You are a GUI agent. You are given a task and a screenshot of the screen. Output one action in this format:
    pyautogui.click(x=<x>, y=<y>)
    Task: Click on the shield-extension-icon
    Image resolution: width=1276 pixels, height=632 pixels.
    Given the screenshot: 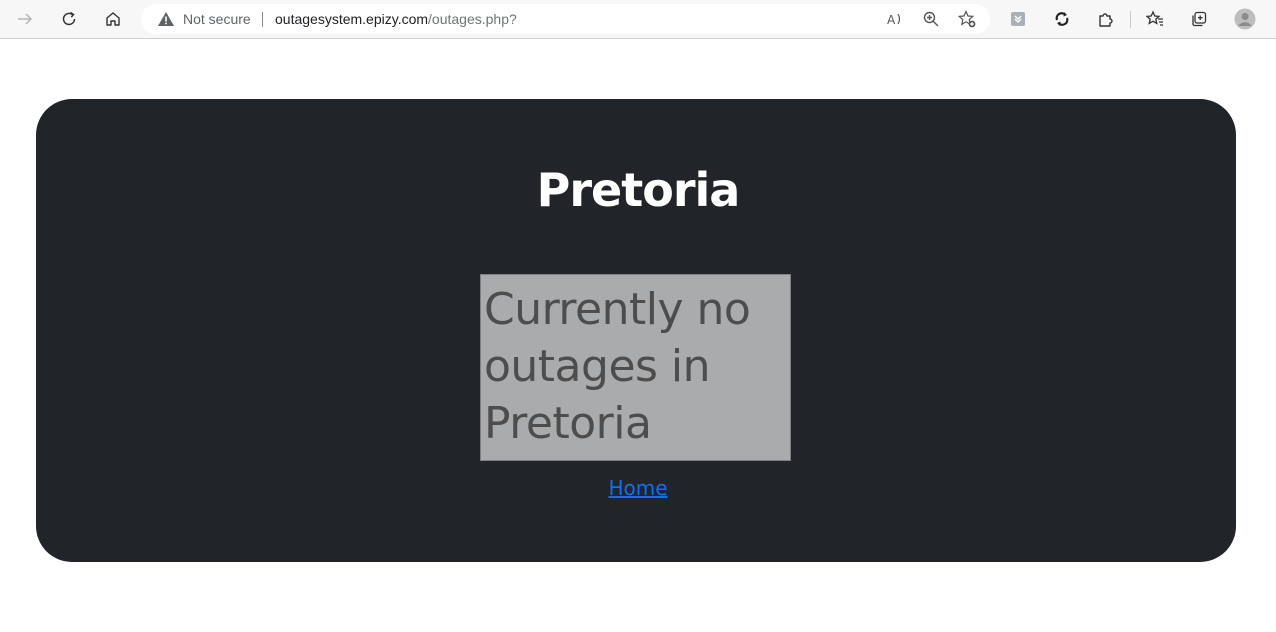 What is the action you would take?
    pyautogui.click(x=1018, y=19)
    